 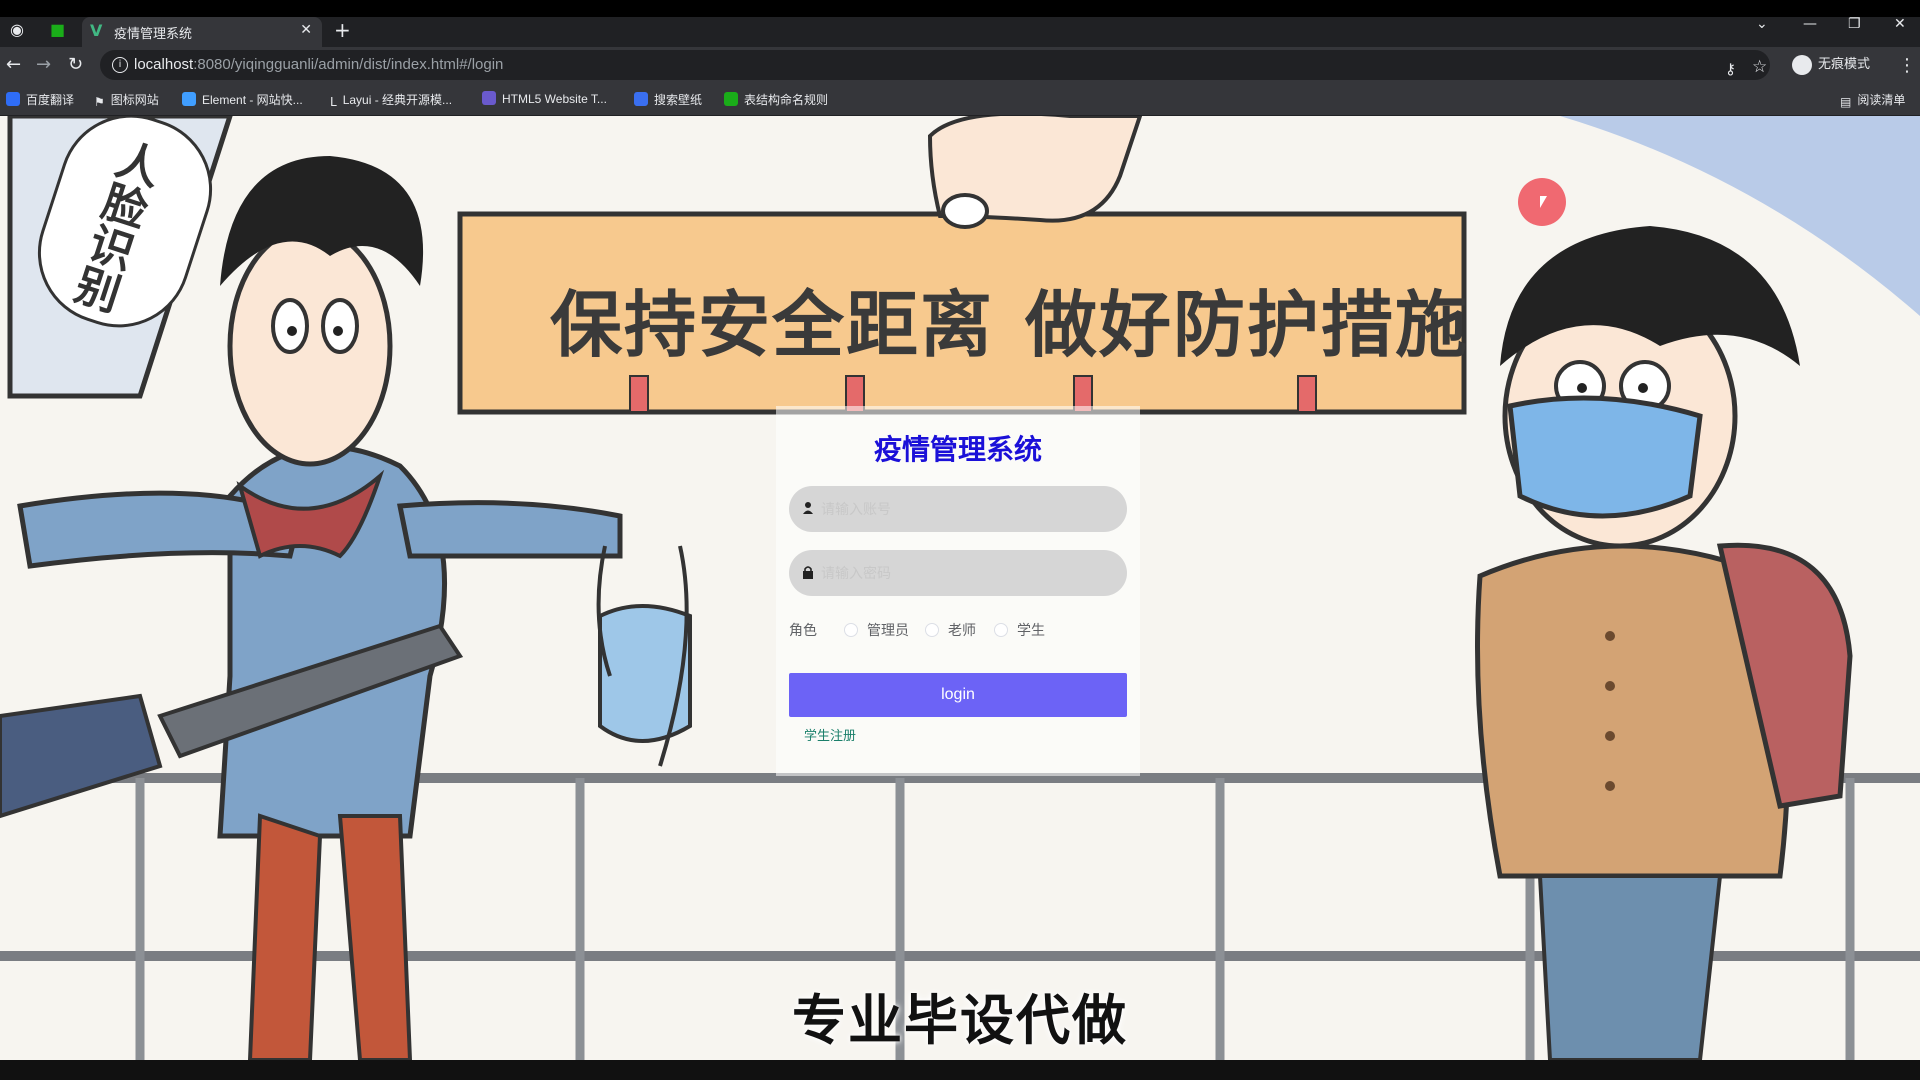 I want to click on top-strip, so click(x=960, y=8).